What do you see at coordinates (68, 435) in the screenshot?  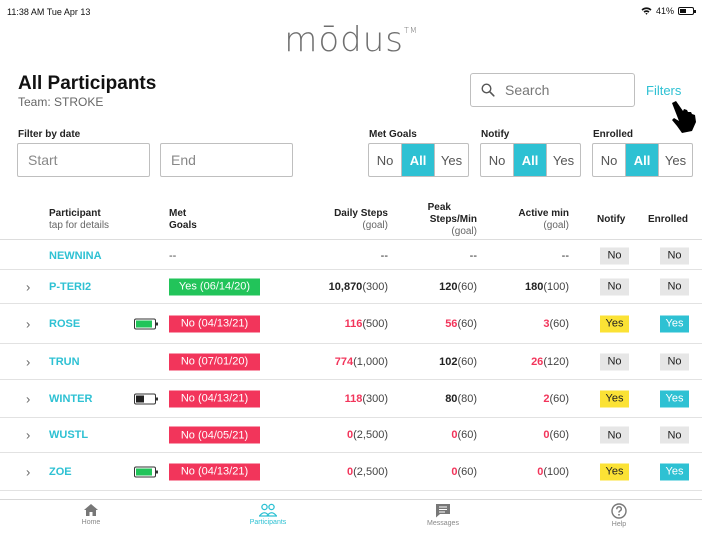 I see `participant-name: WUSTL` at bounding box center [68, 435].